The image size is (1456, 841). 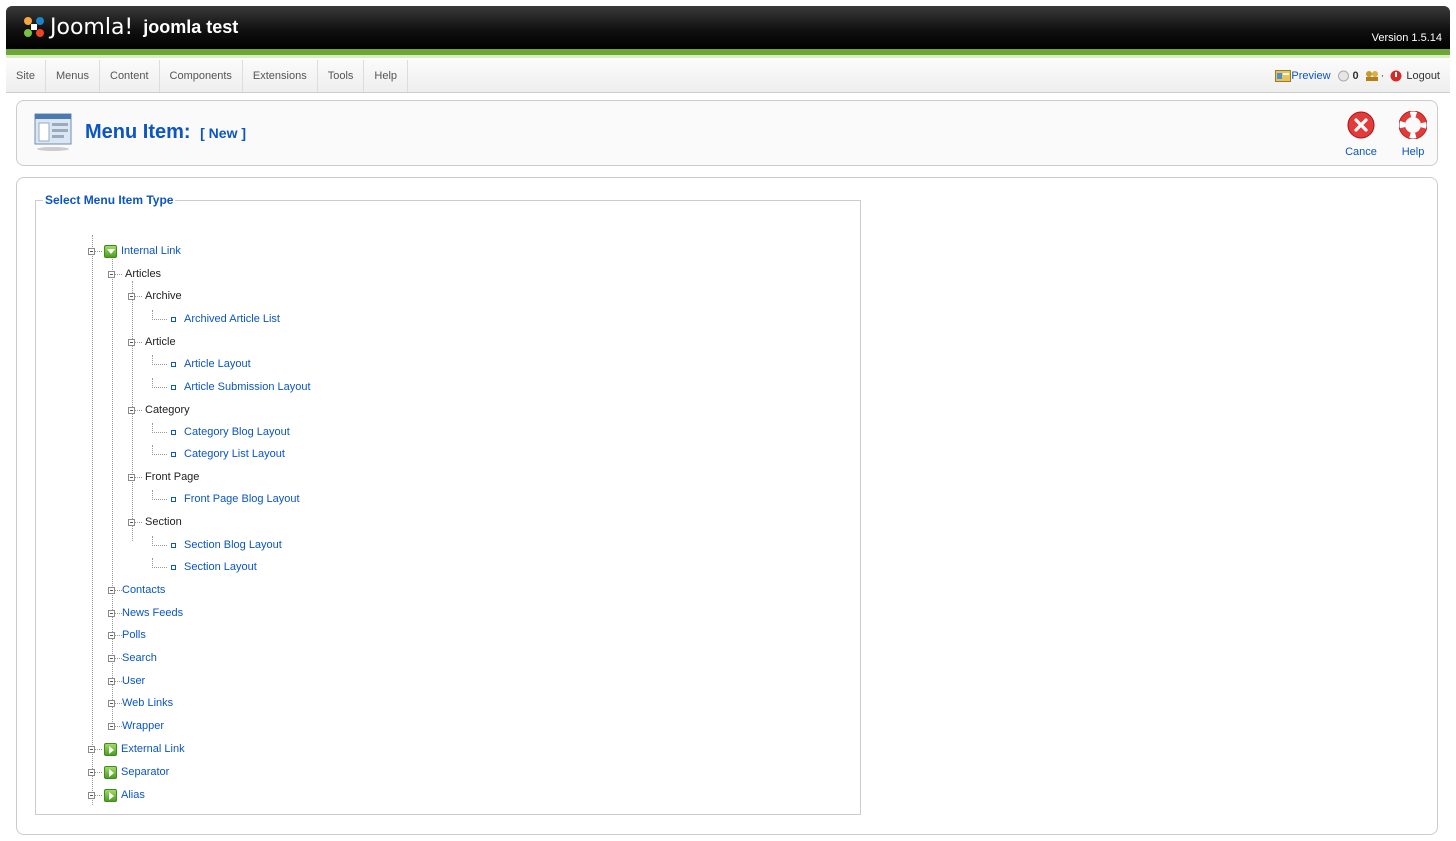 I want to click on menu-components: Components, so click(x=201, y=76).